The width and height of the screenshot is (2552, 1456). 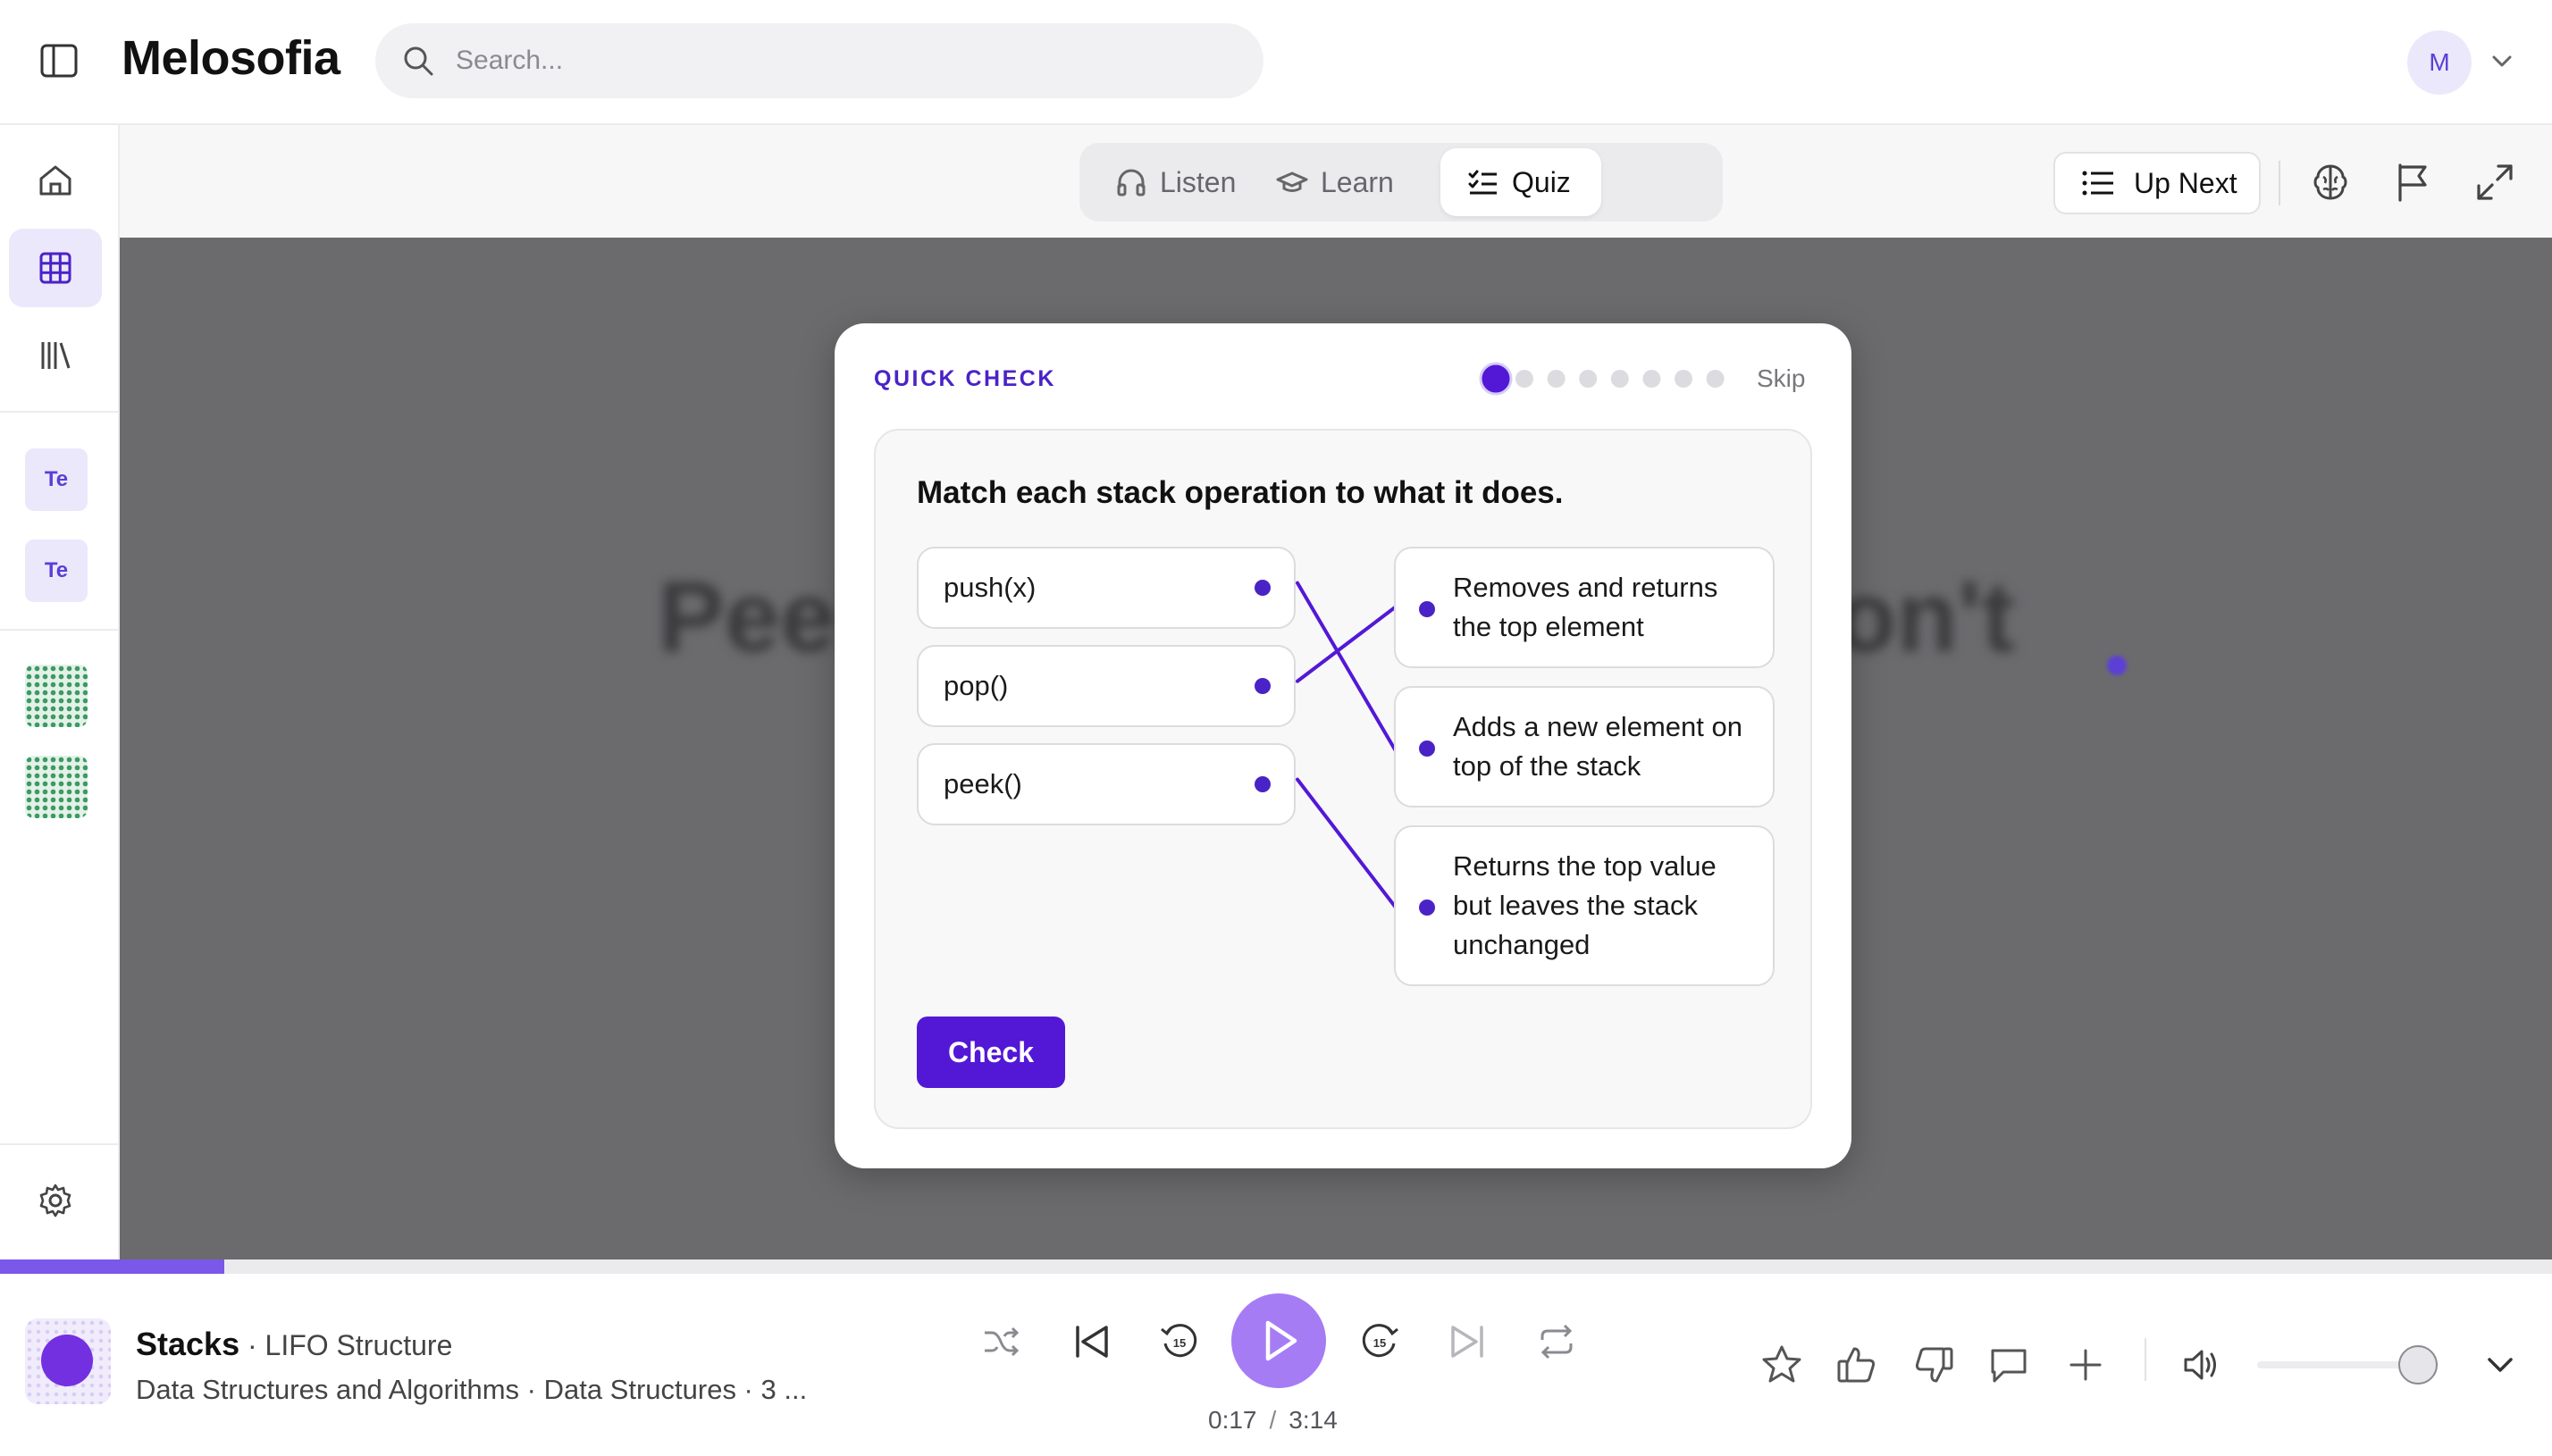 What do you see at coordinates (252, 1345) in the screenshot?
I see `track-subtitle-sep: ·` at bounding box center [252, 1345].